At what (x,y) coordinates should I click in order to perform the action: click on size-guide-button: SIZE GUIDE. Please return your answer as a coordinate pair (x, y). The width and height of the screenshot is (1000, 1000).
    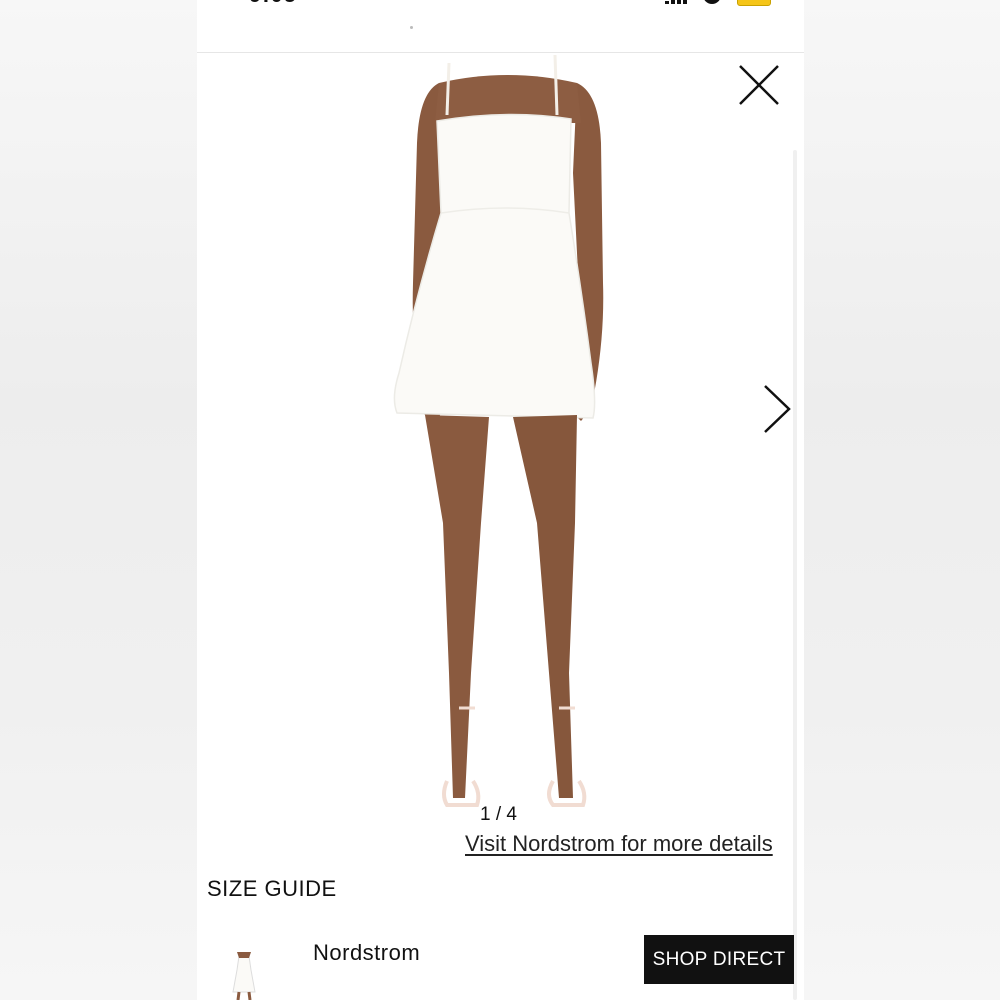
    Looking at the image, I should click on (272, 889).